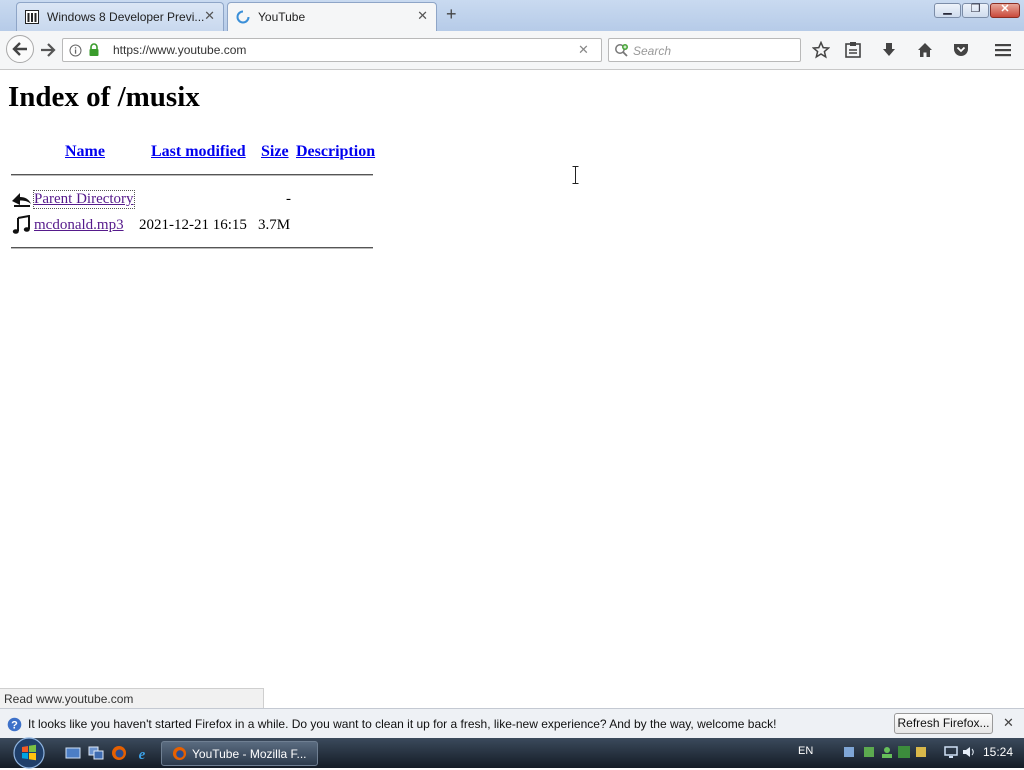 This screenshot has width=1024, height=770. I want to click on start-button, so click(29, 753).